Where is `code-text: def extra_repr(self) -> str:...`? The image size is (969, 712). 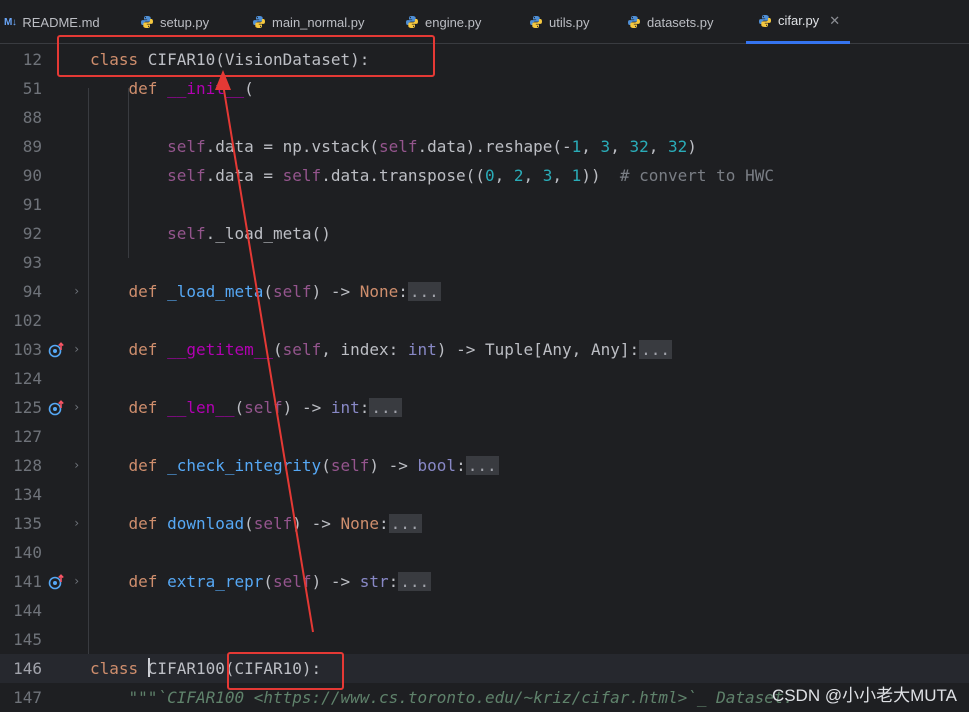
code-text: def extra_repr(self) -> str:... is located at coordinates (261, 581).